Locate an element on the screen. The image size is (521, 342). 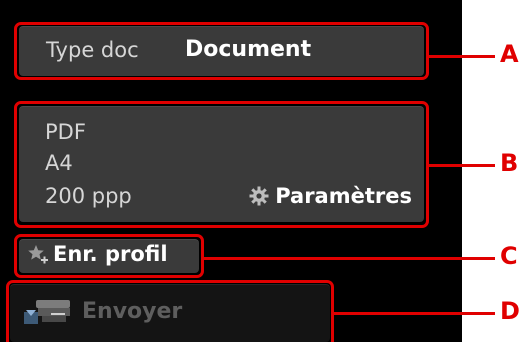
callout-frame-a is located at coordinates (221, 51).